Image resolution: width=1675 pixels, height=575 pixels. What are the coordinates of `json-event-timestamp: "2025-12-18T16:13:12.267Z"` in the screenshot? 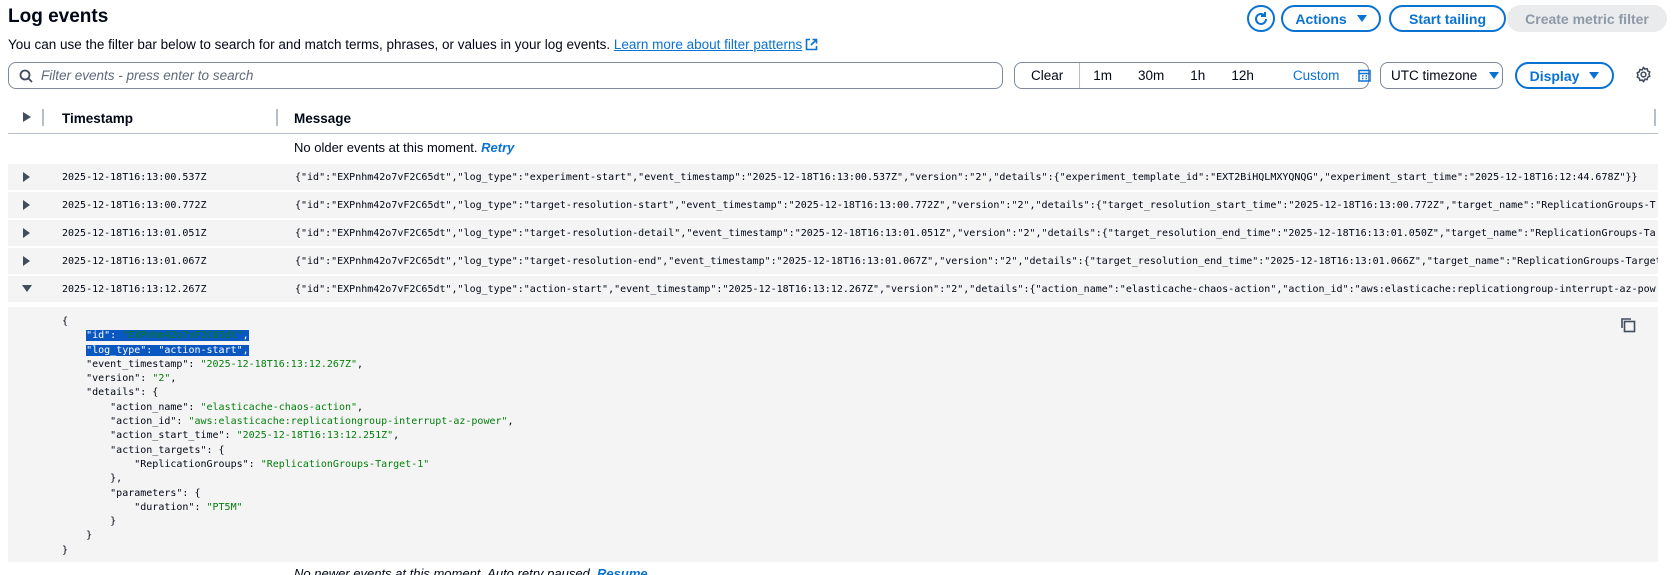 It's located at (279, 364).